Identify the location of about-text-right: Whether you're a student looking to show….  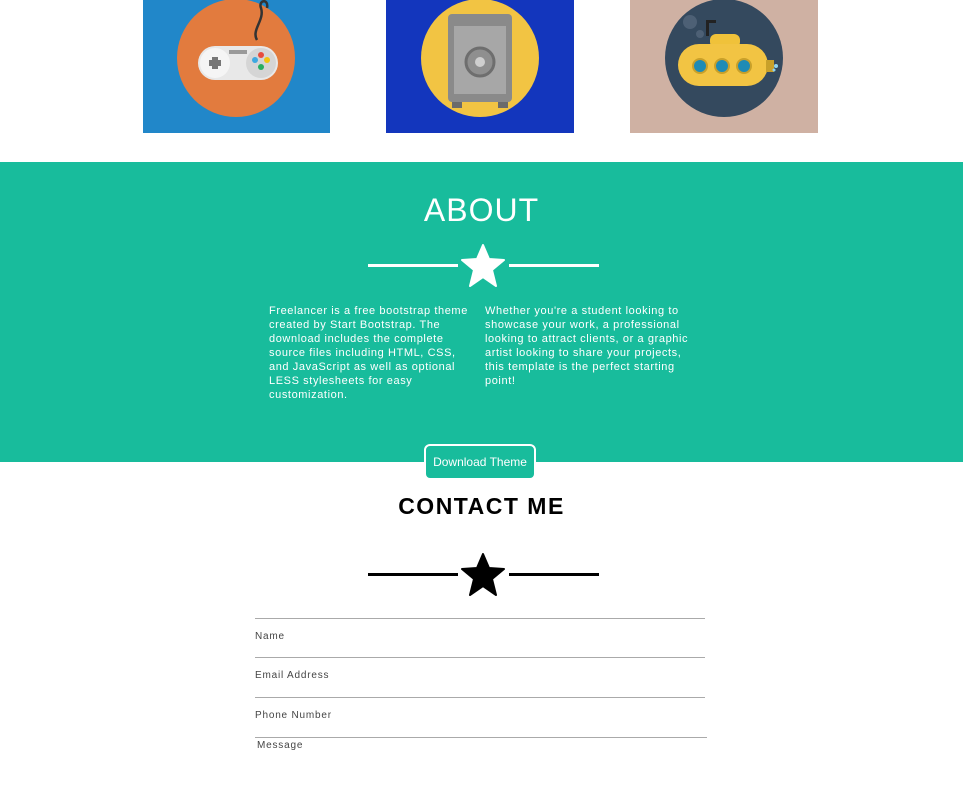
(587, 346).